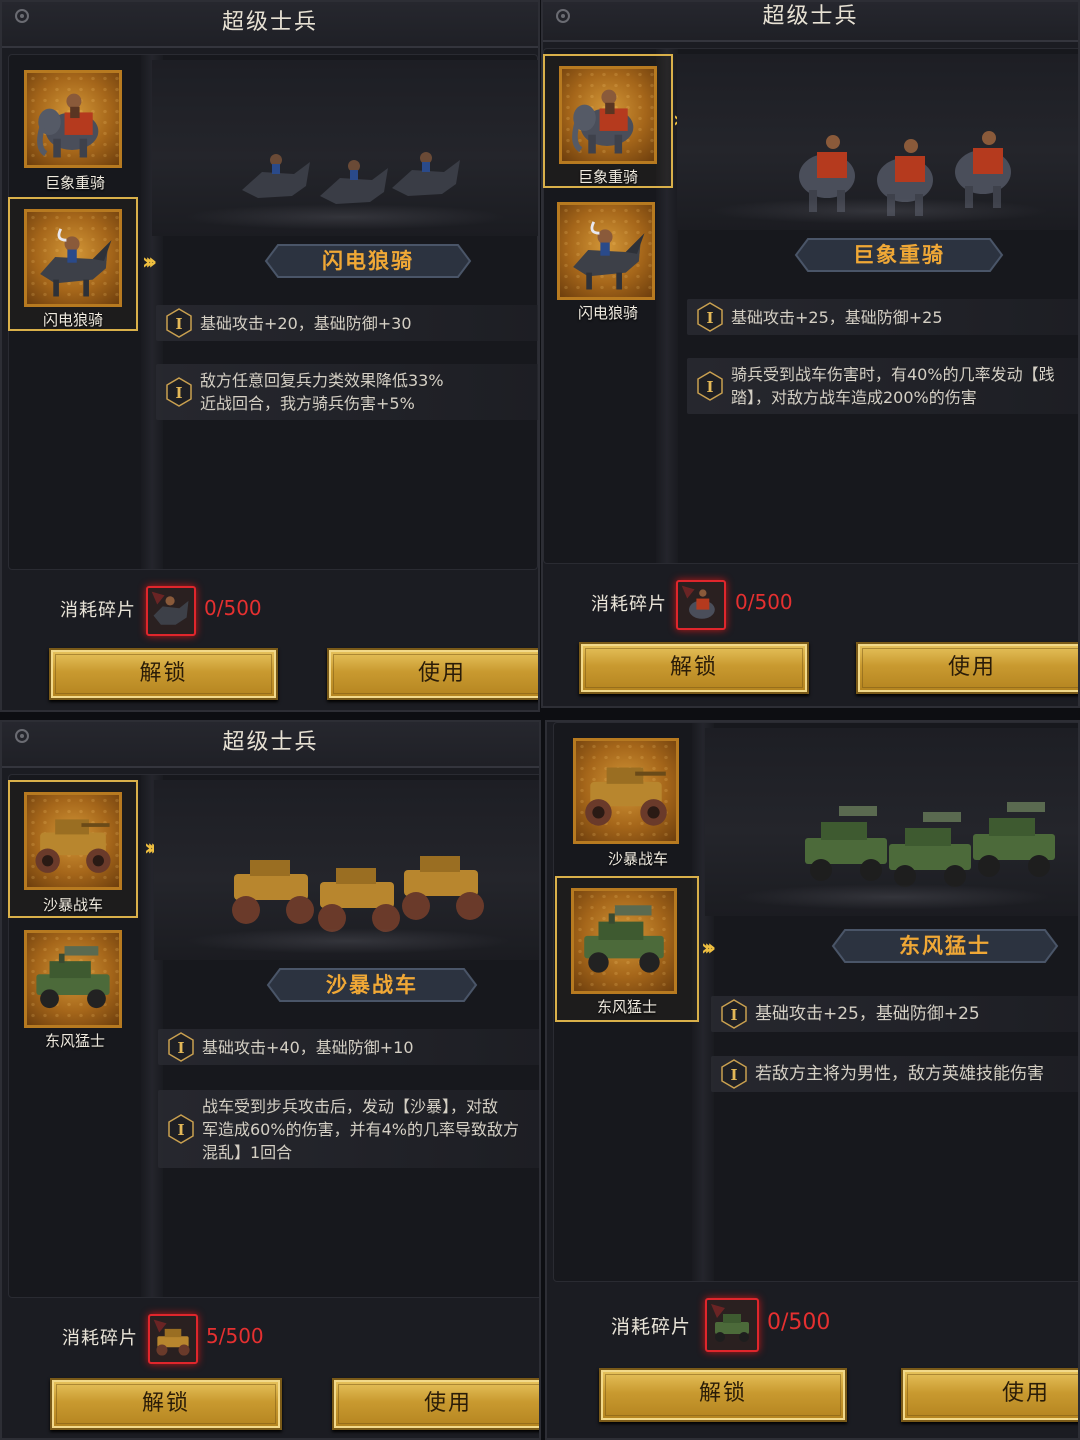 The height and width of the screenshot is (1440, 1080). I want to click on wolf-cavalry-troop-icon, so click(351, 178).